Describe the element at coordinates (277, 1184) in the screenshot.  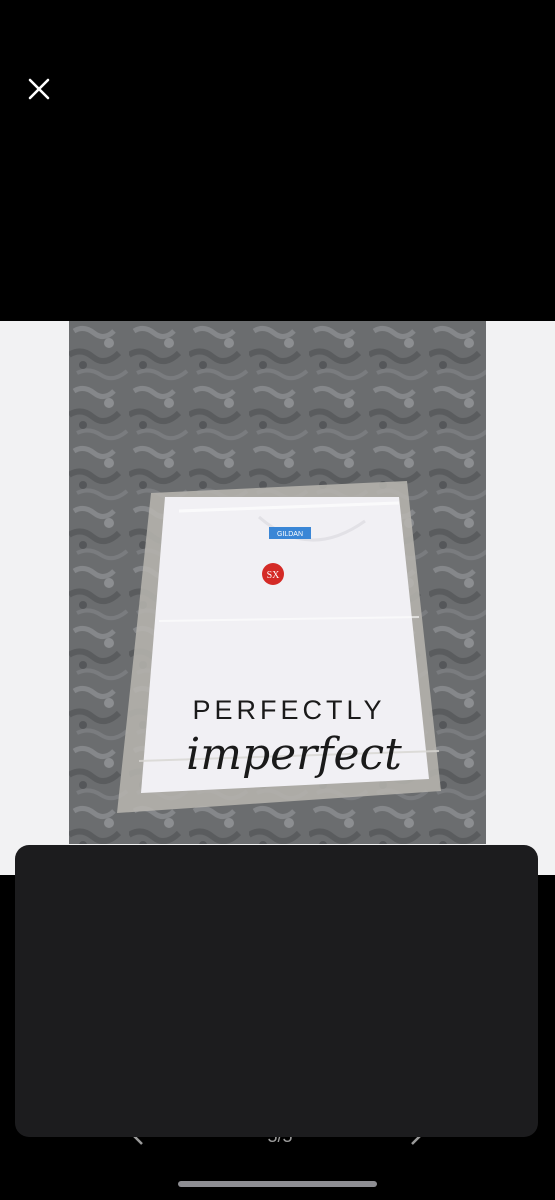
I see `home-indicator` at that location.